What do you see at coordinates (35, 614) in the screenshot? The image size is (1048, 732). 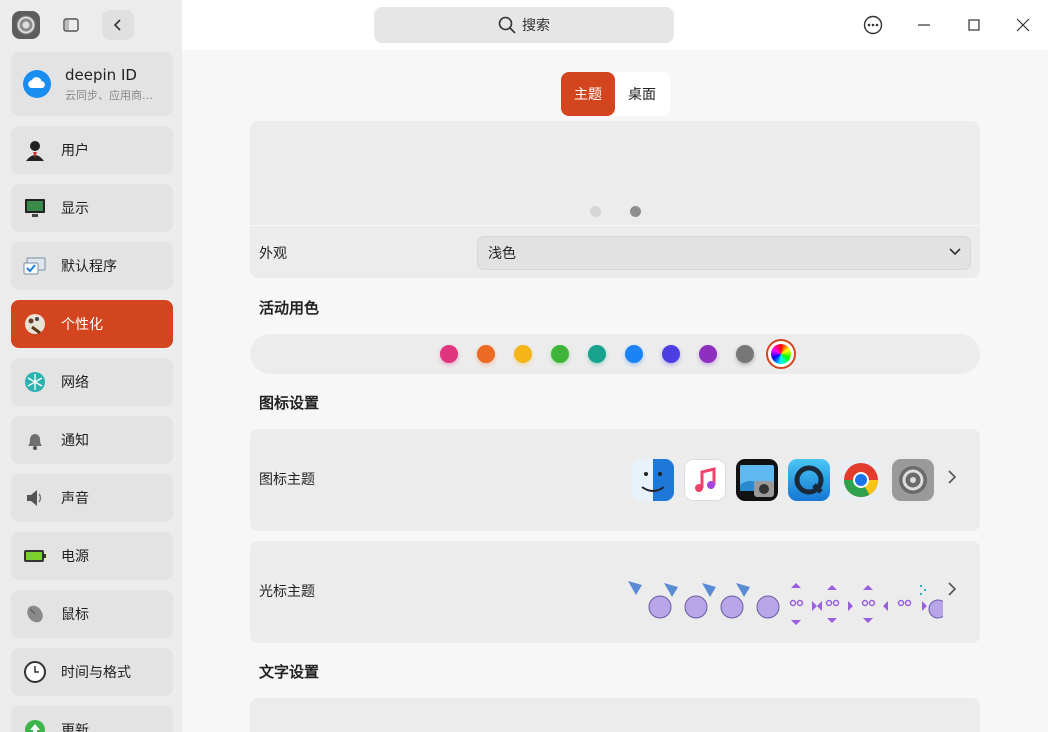 I see `mouse-icon` at bounding box center [35, 614].